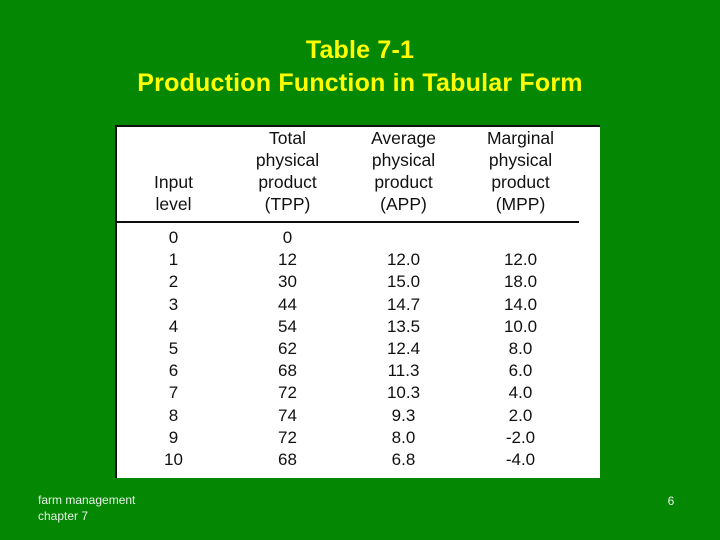 The width and height of the screenshot is (720, 540). What do you see at coordinates (87, 500) in the screenshot?
I see `footer-line-1: farm management` at bounding box center [87, 500].